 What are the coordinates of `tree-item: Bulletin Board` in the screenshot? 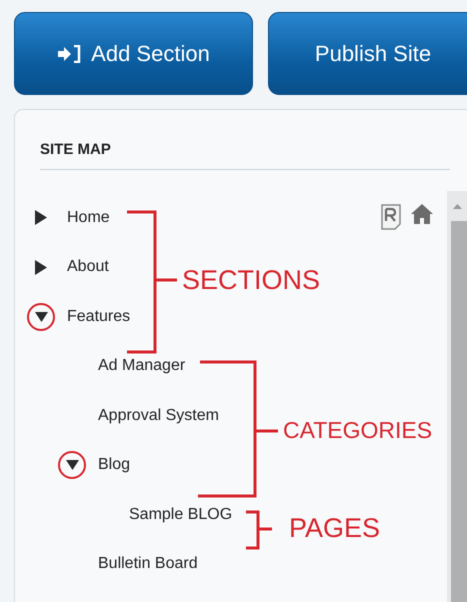 It's located at (148, 564).